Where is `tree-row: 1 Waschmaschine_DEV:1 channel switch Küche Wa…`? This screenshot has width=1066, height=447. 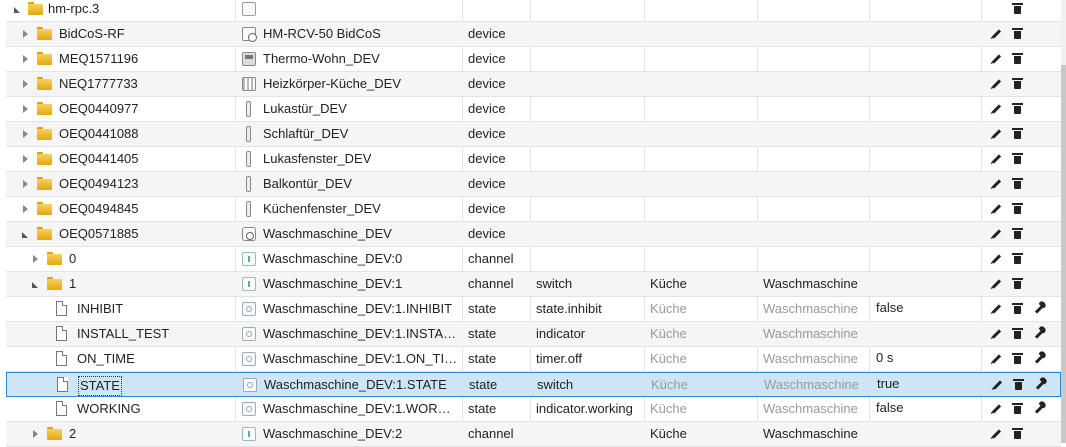 tree-row: 1 Waschmaschine_DEV:1 channel switch Küche Wa… is located at coordinates (533, 284).